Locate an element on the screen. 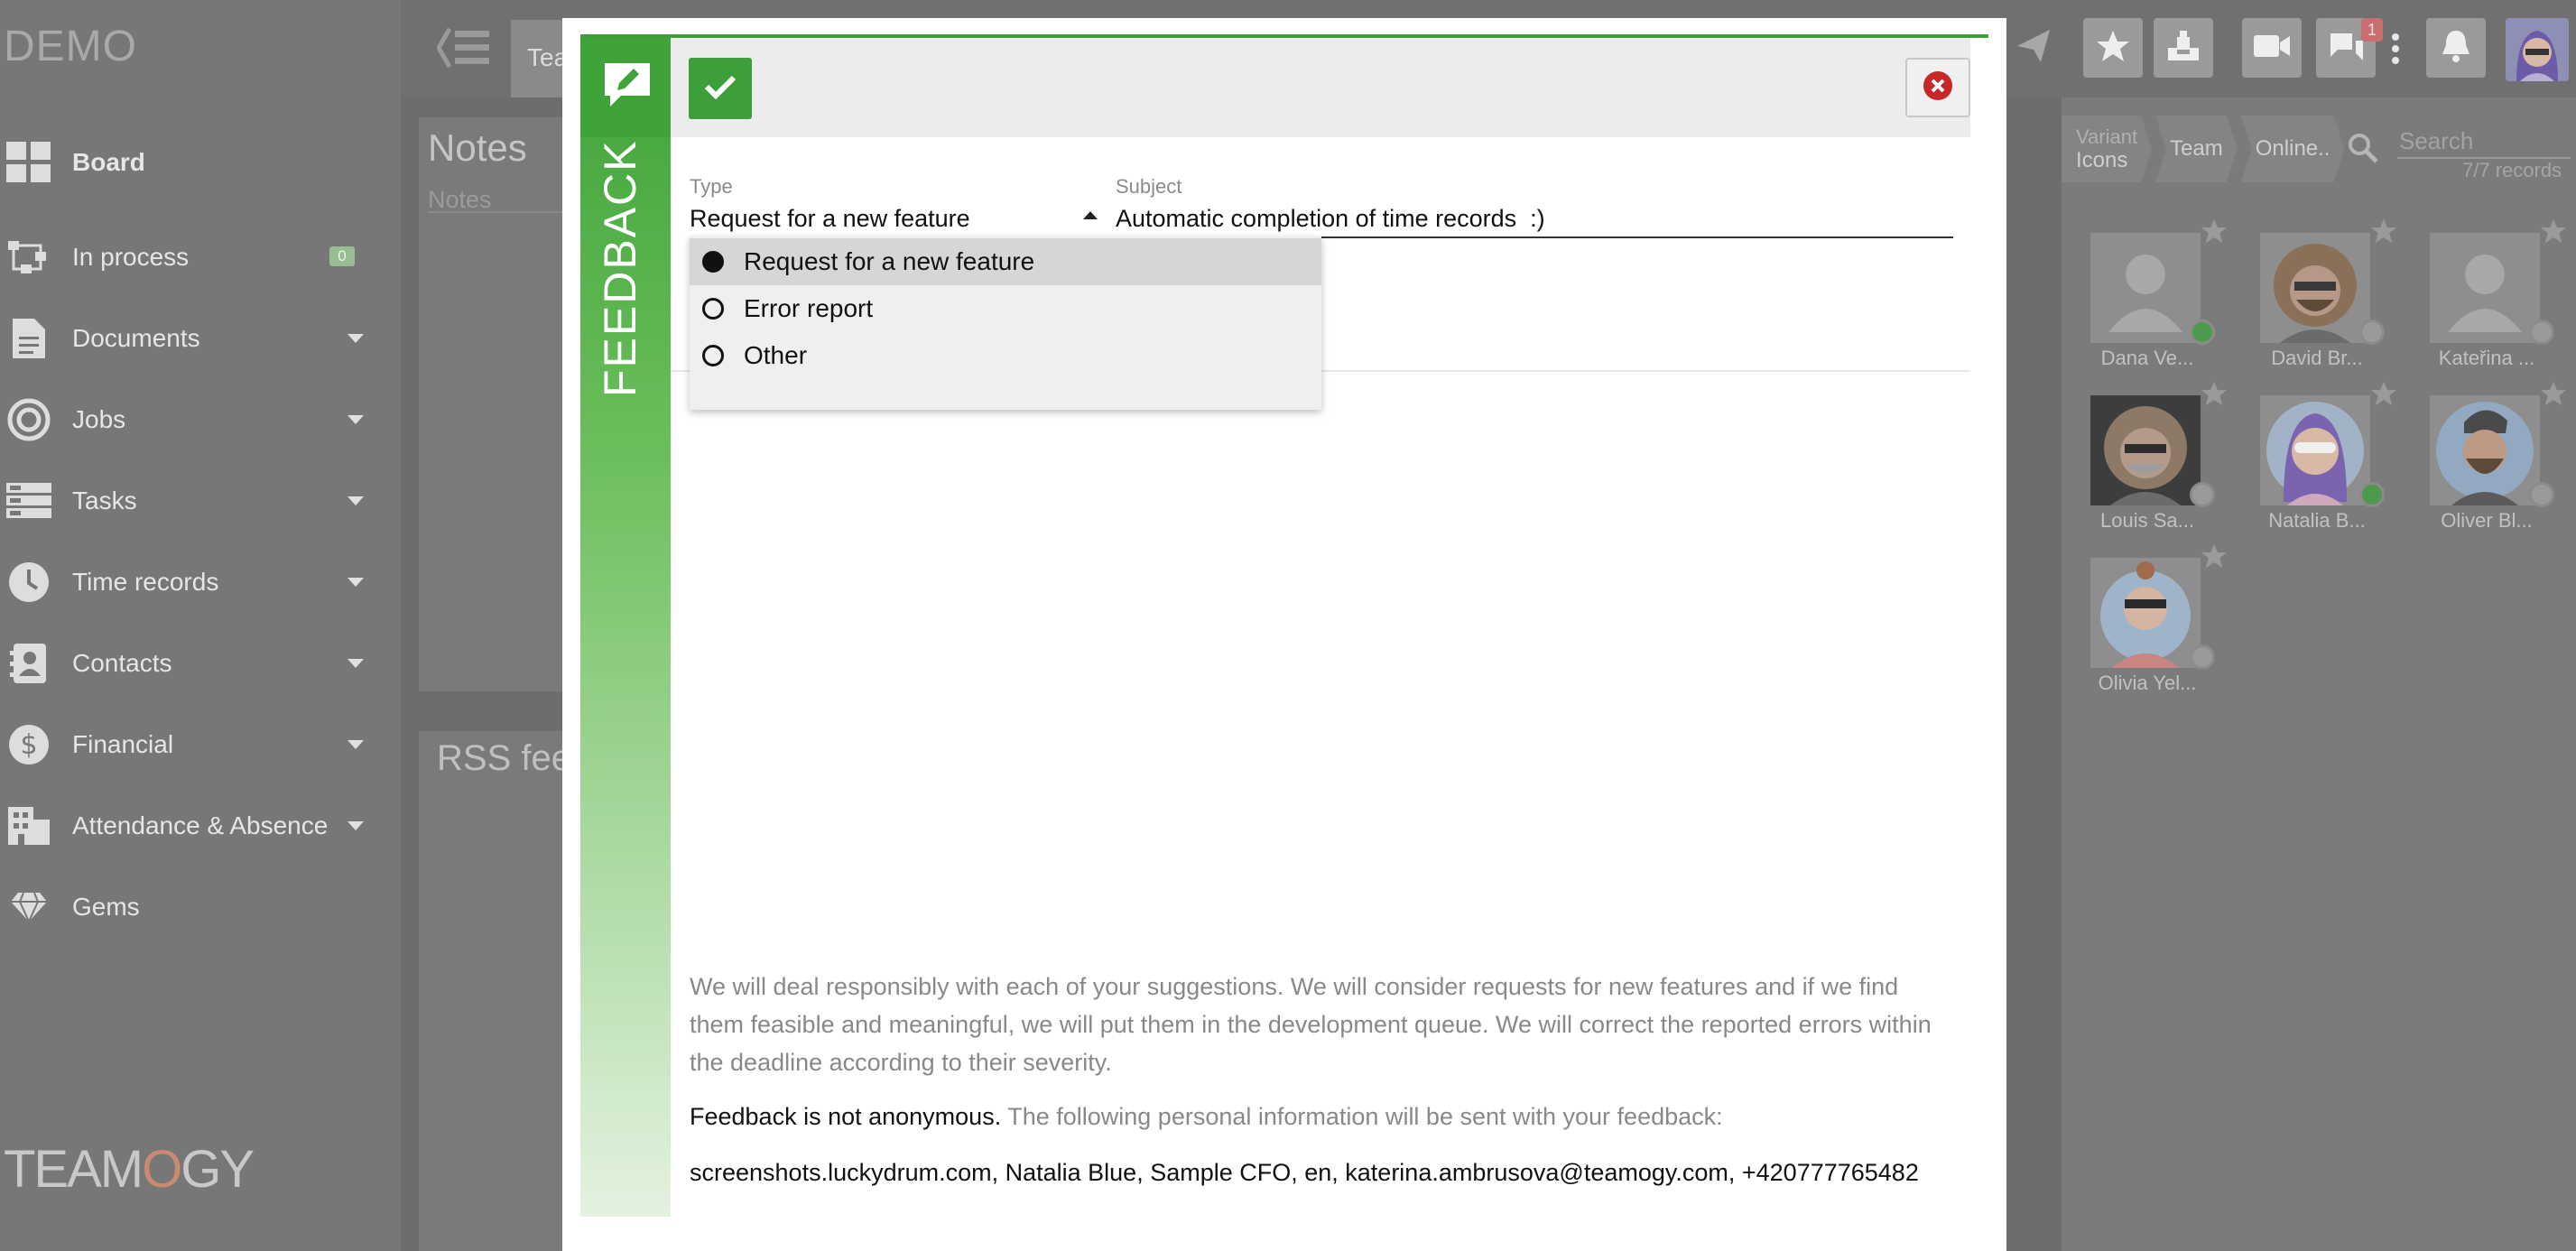 The width and height of the screenshot is (2576, 1251). type-label: Type is located at coordinates (711, 186).